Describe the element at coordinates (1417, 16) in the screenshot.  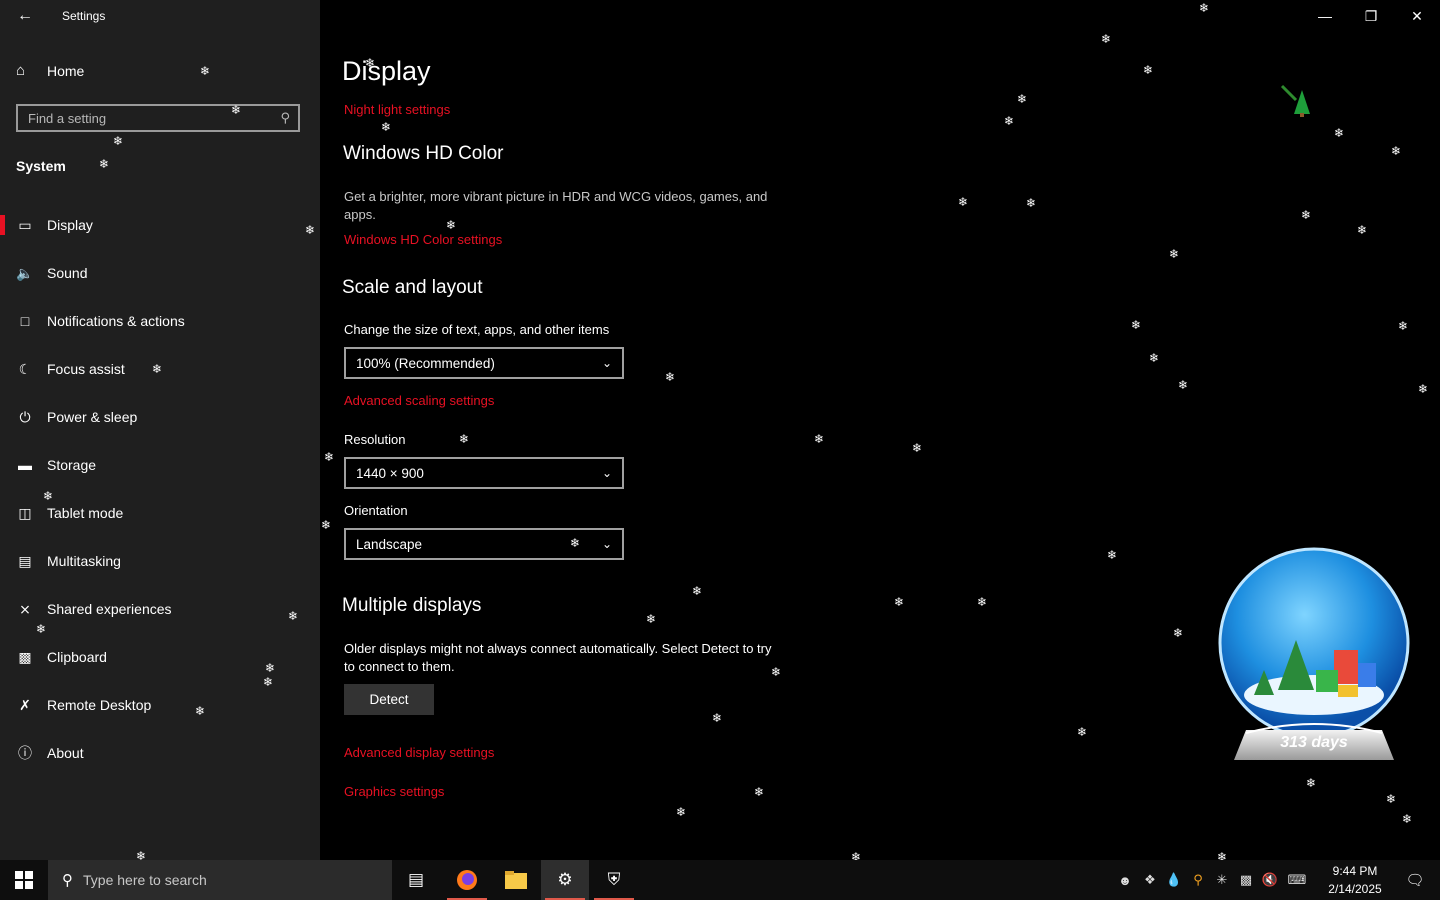
I see `close-icon: ✕` at that location.